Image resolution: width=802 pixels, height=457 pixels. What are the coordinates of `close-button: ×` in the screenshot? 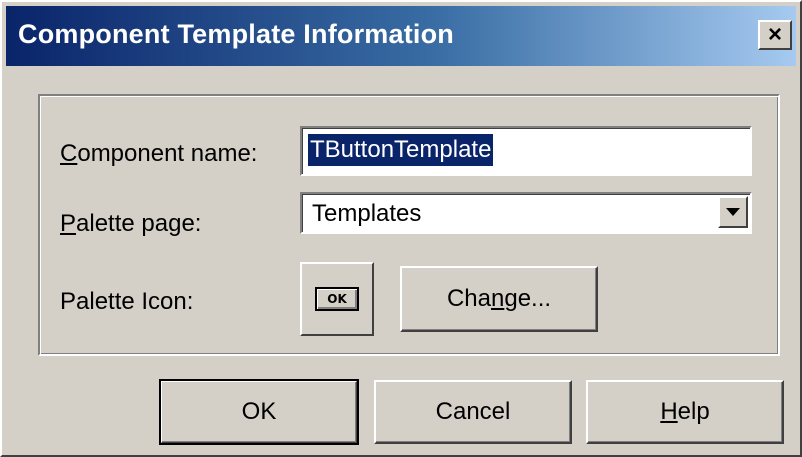 It's located at (775, 35).